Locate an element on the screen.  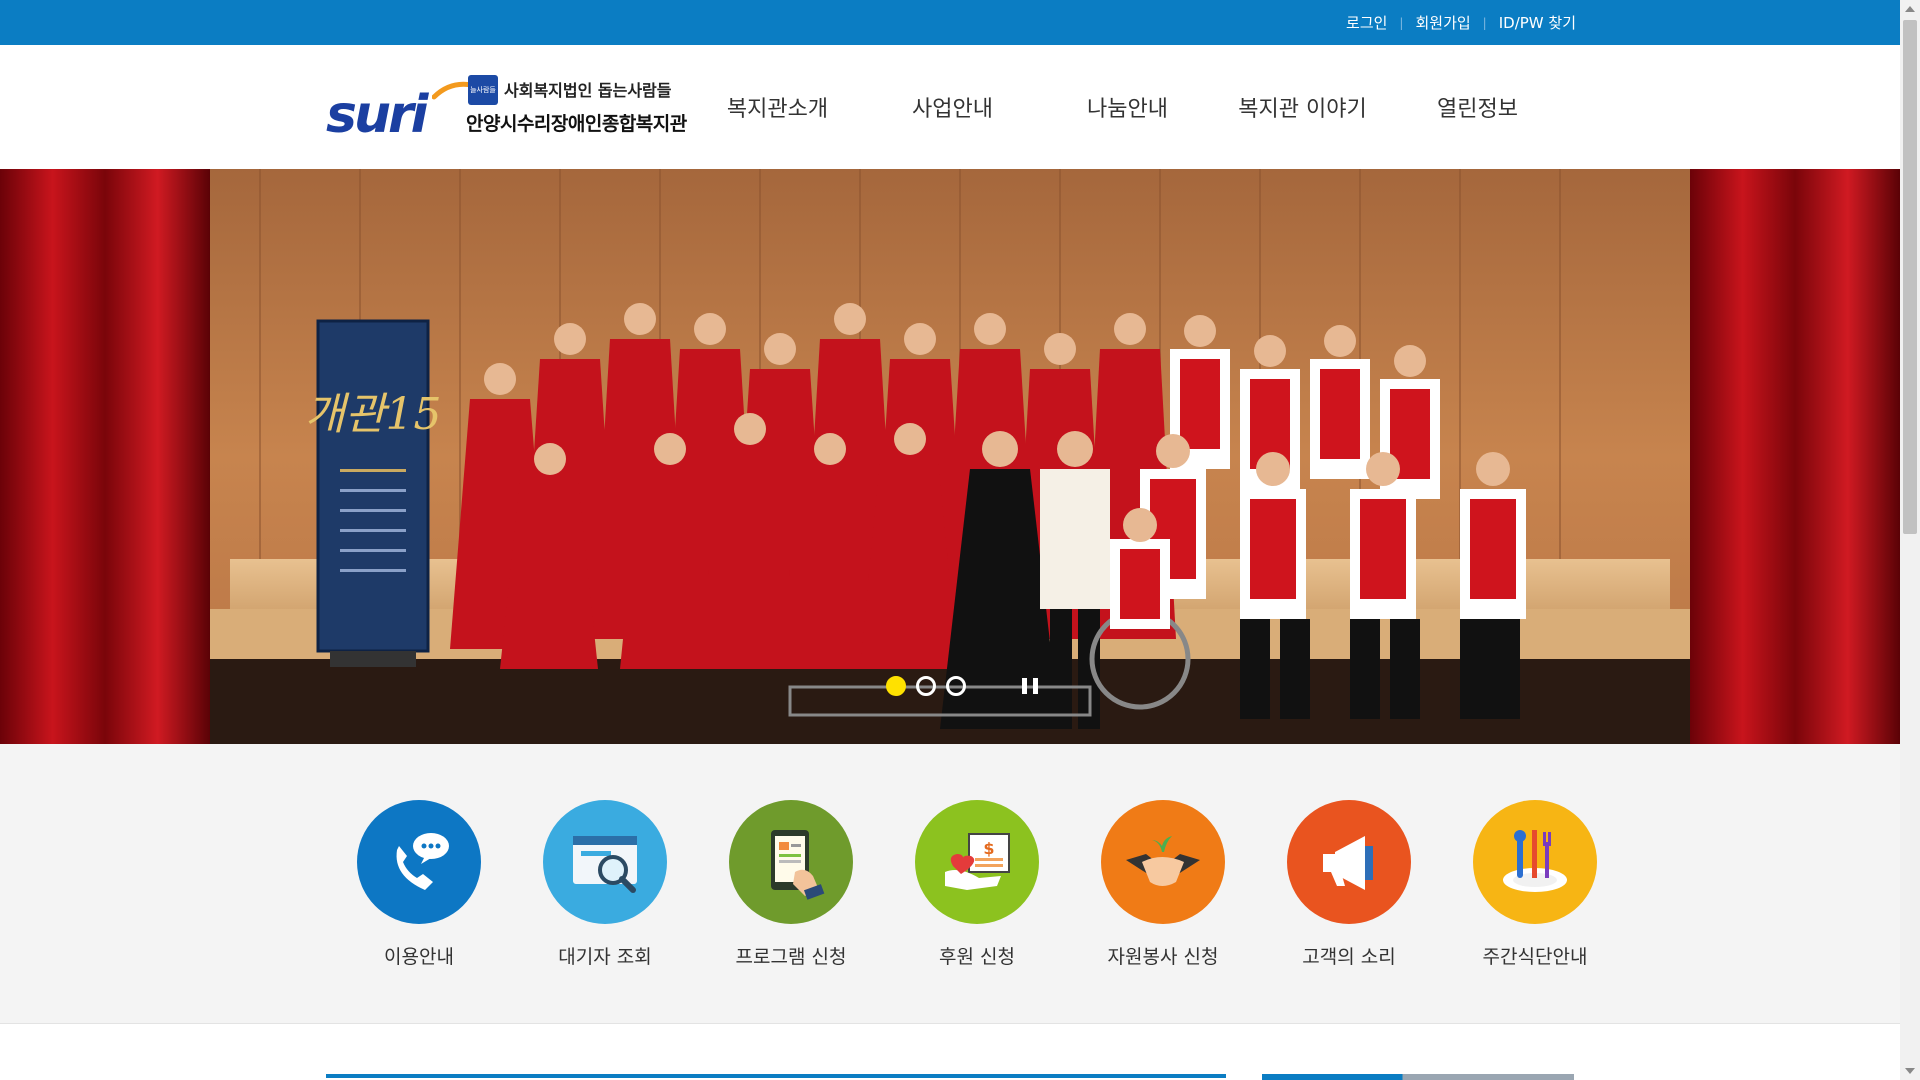
quick-item-donation: $ 후원 신청 is located at coordinates (977, 884).